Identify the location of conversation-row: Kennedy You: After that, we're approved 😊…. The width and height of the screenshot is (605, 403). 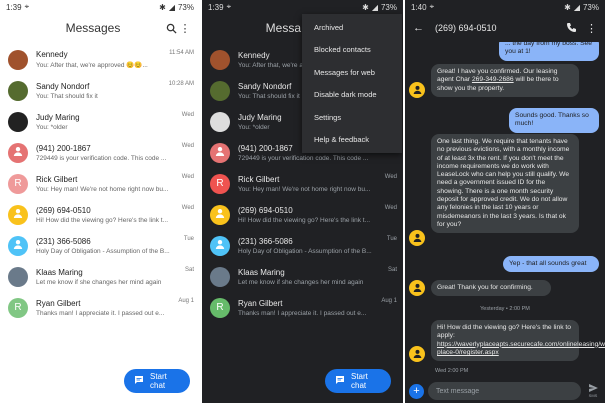
(100, 59).